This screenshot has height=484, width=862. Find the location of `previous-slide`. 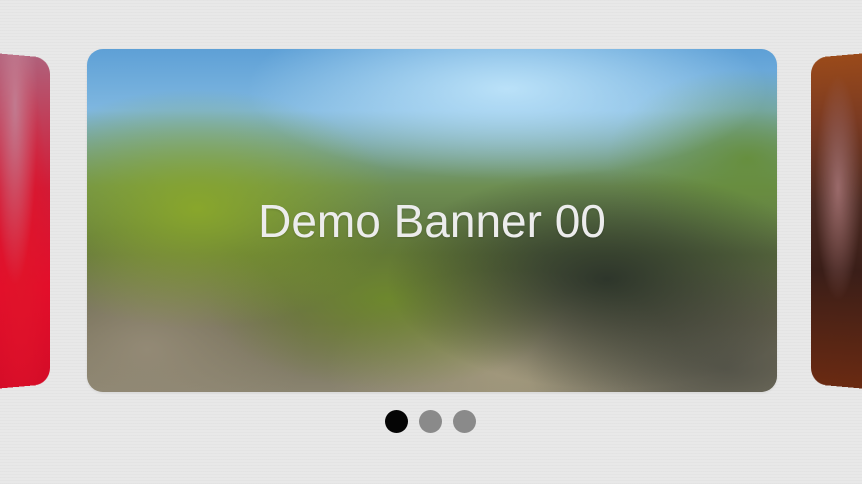

previous-slide is located at coordinates (25, 221).